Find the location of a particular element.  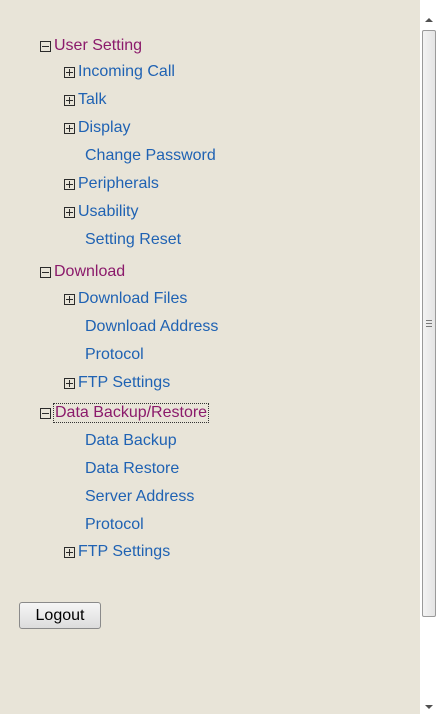

link-setting-reset: Setting Reset is located at coordinates (133, 240).